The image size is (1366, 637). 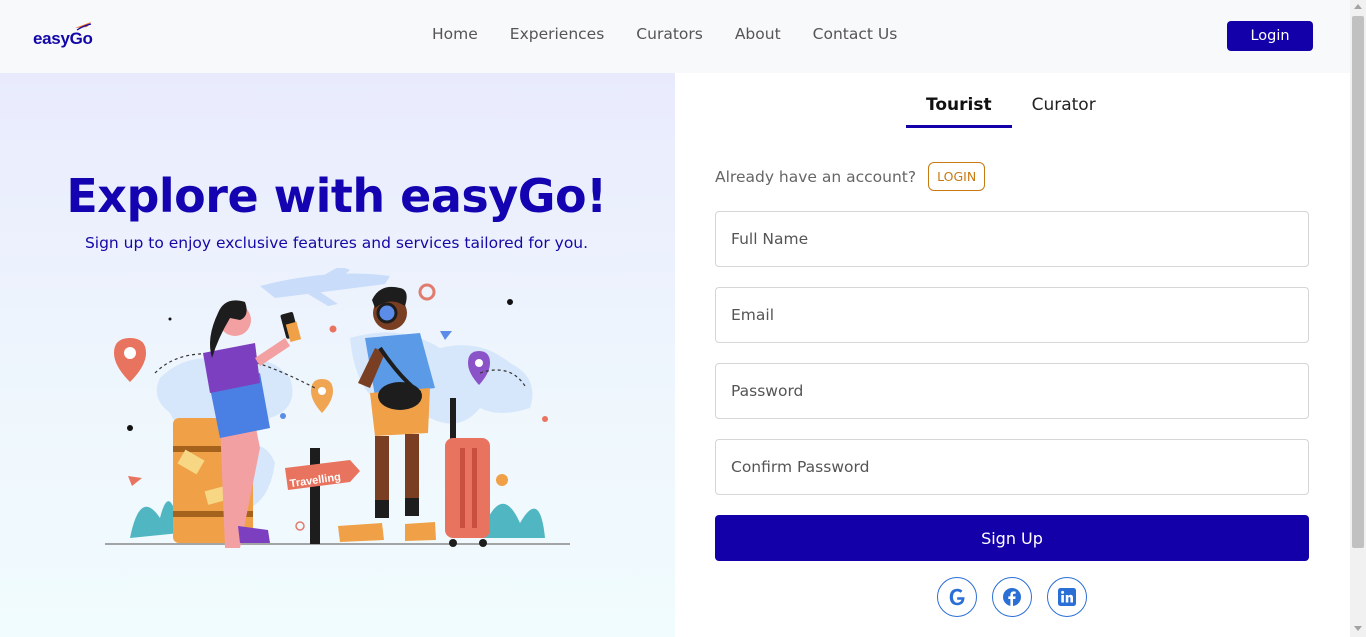 I want to click on nav-curators: Curators, so click(x=669, y=34).